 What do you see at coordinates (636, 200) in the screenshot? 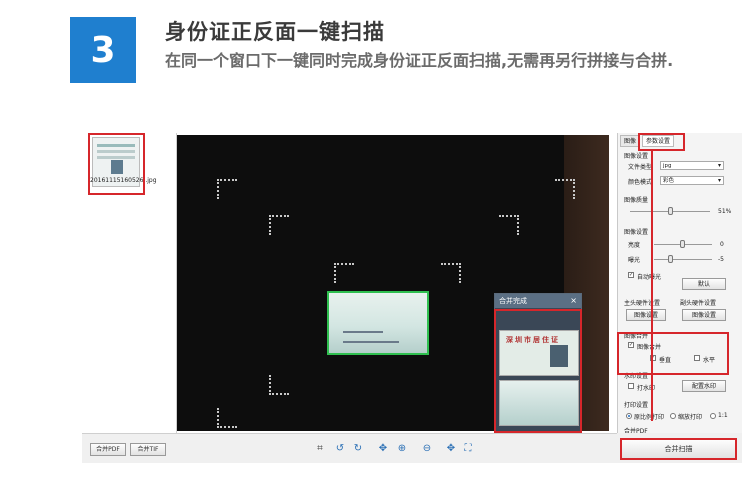
I see `image-quality-label: 图像质量` at bounding box center [636, 200].